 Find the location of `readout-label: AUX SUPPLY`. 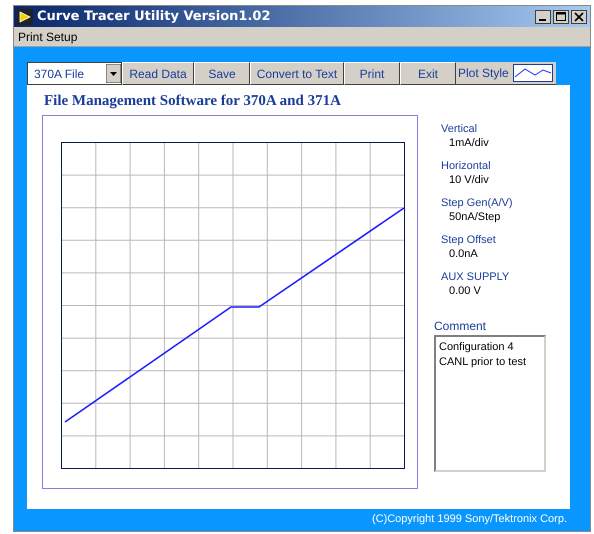

readout-label: AUX SUPPLY is located at coordinates (475, 277).